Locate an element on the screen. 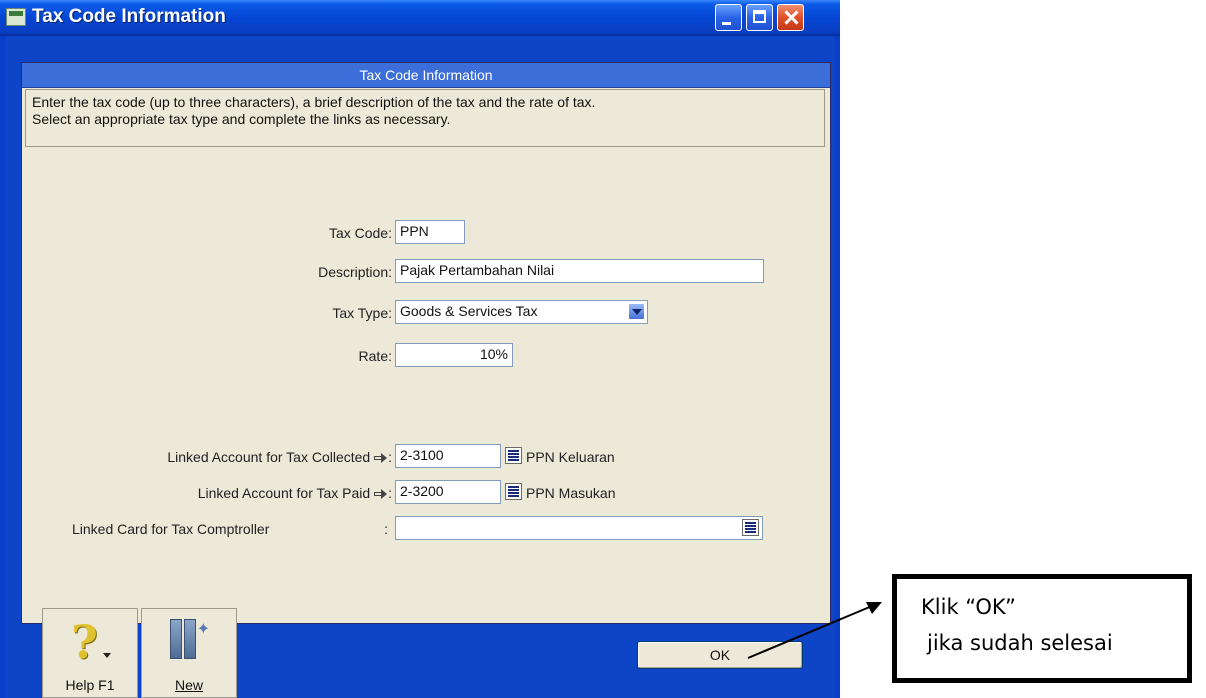  app-icon is located at coordinates (16, 17).